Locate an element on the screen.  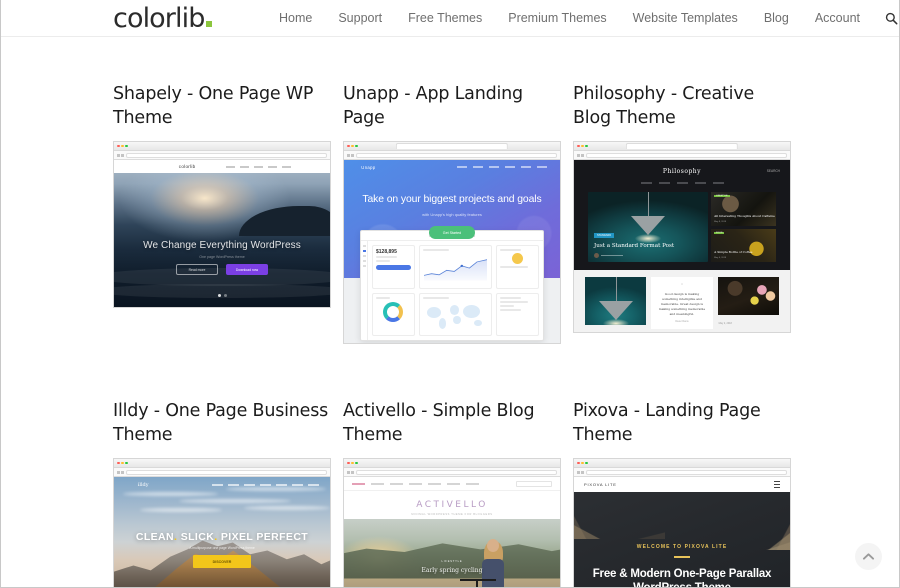
nav-item-home: Home is located at coordinates (295, 18).